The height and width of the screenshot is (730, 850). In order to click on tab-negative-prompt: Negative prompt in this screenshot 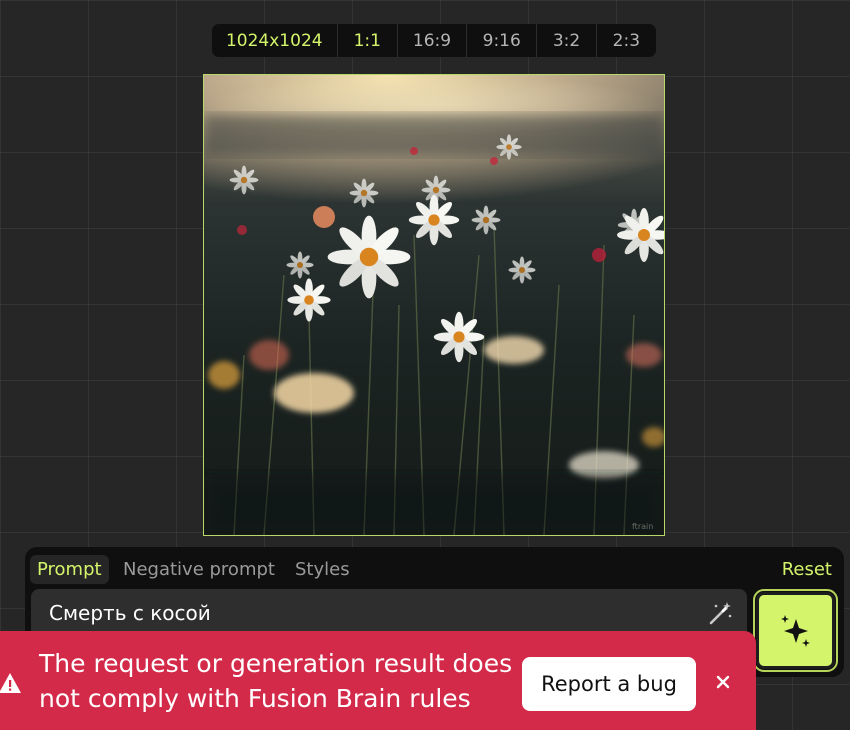, I will do `click(199, 569)`.